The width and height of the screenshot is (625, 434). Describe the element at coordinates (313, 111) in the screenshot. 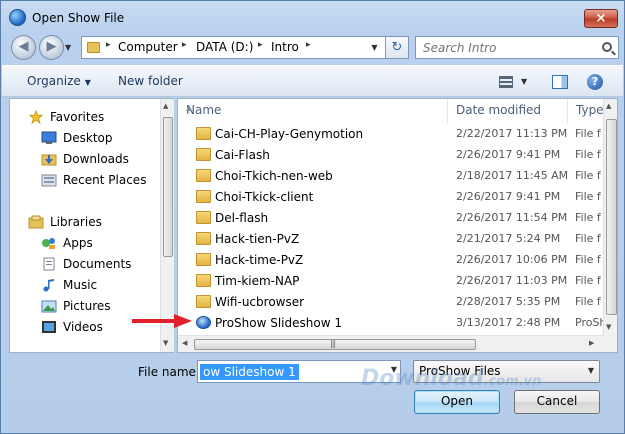

I see `column-header-name: Name ▲` at that location.